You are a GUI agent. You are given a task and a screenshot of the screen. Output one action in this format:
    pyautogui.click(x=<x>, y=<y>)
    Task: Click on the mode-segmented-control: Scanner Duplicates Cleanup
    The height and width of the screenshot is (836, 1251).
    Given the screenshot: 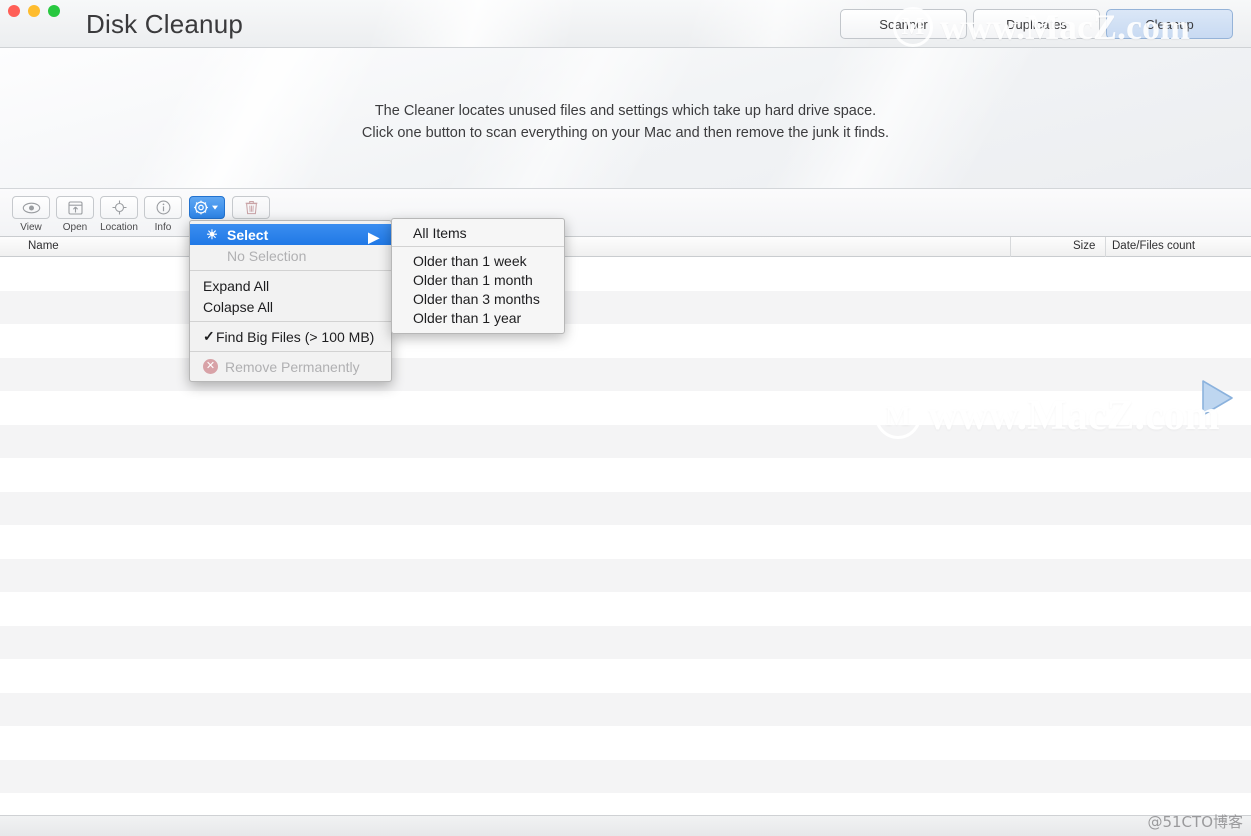 What is the action you would take?
    pyautogui.click(x=1036, y=24)
    